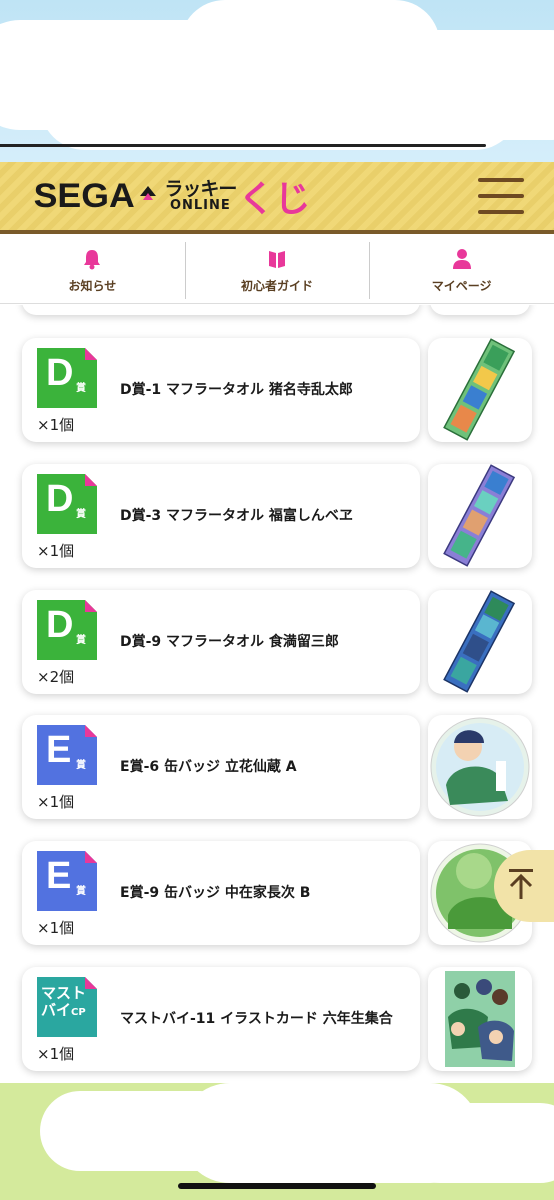 This screenshot has height=1200, width=554. I want to click on home-indicator, so click(277, 1186).